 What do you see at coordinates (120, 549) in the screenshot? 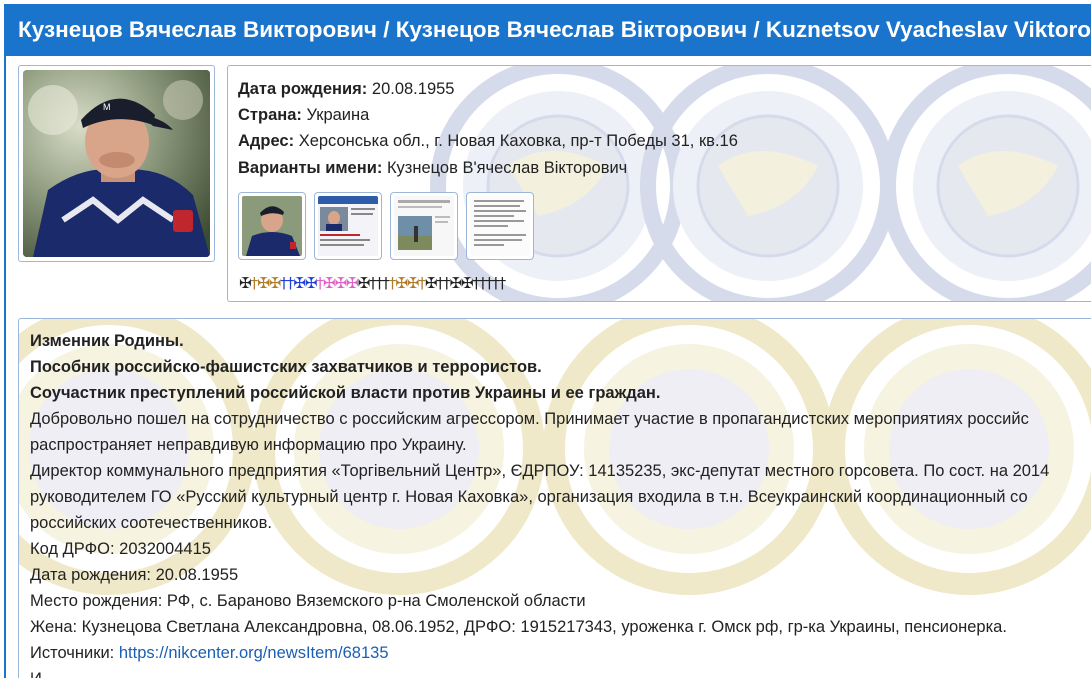
I see `drfo-code: Код ДРФО: 2032004415` at bounding box center [120, 549].